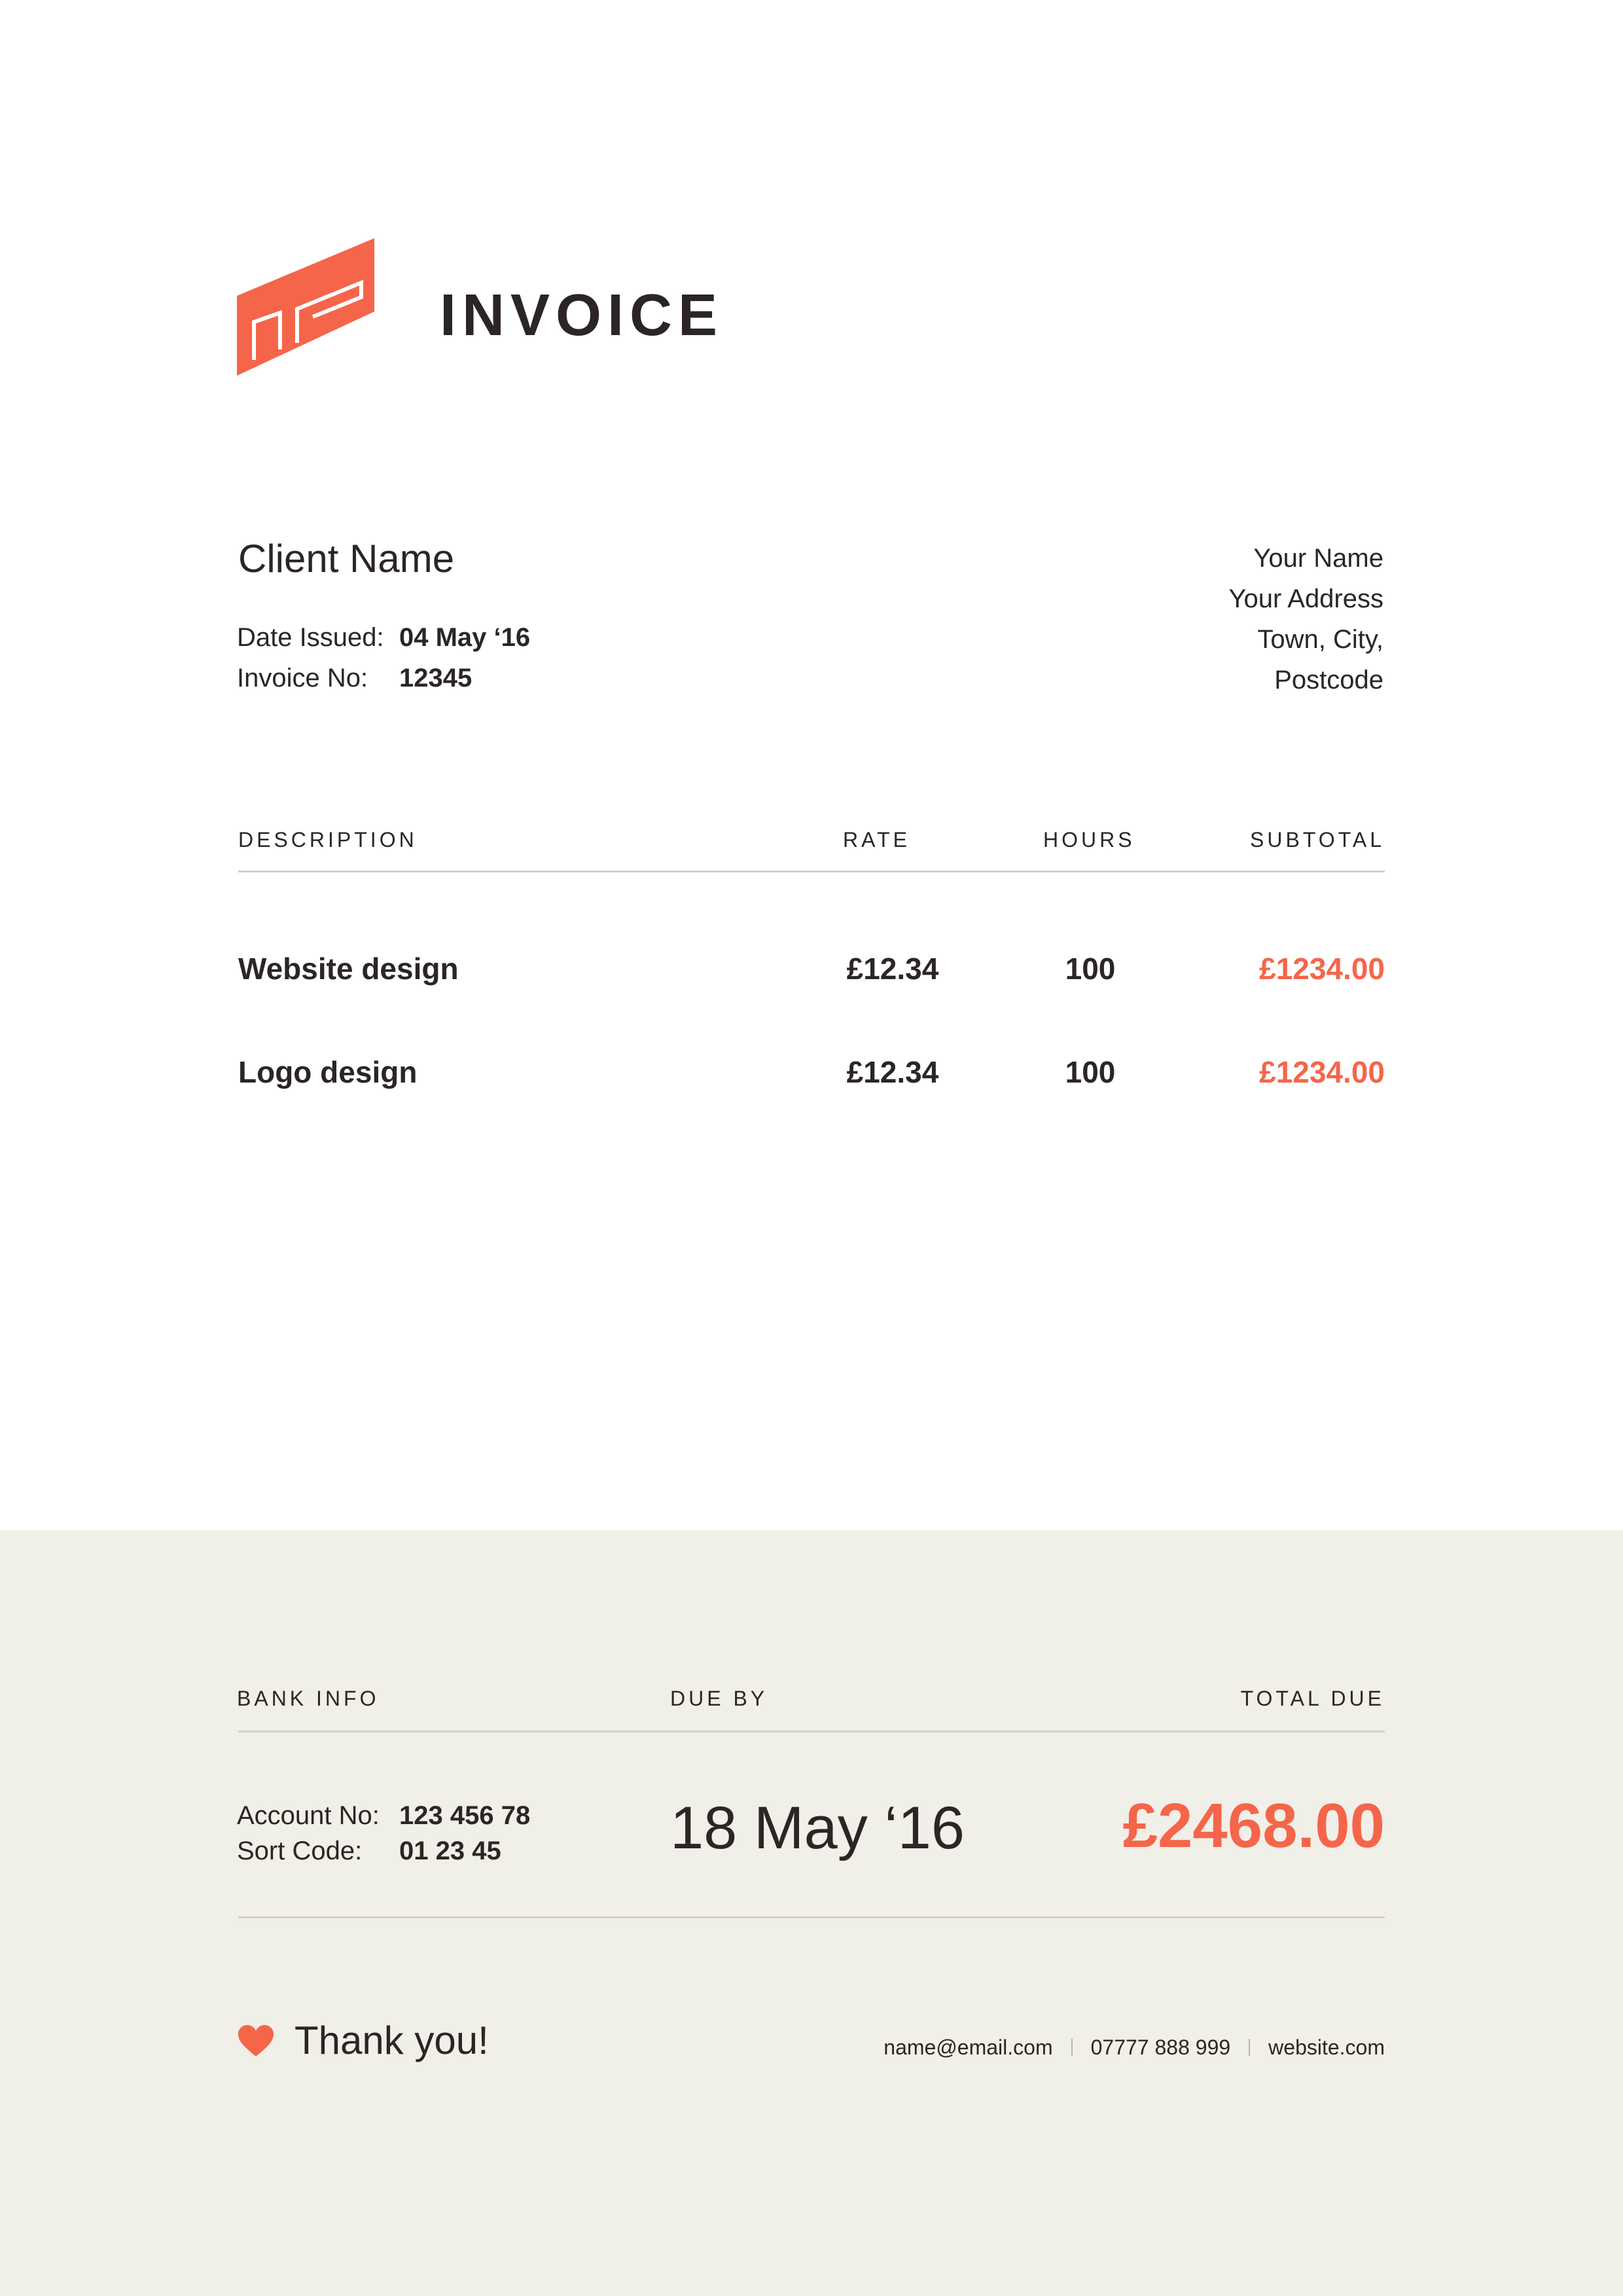  Describe the element at coordinates (1328, 680) in the screenshot. I see `sender-postcode: Postcode` at that location.